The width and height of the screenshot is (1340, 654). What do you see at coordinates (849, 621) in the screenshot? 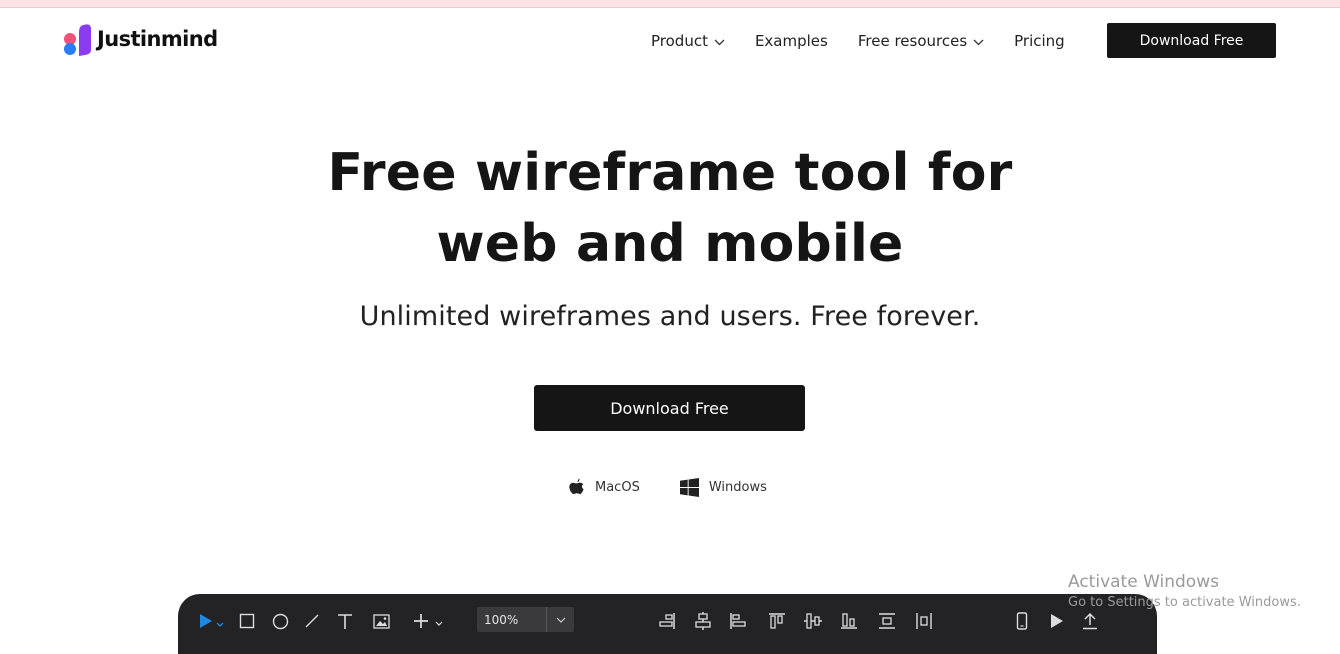
I see `align-bottom-icon` at bounding box center [849, 621].